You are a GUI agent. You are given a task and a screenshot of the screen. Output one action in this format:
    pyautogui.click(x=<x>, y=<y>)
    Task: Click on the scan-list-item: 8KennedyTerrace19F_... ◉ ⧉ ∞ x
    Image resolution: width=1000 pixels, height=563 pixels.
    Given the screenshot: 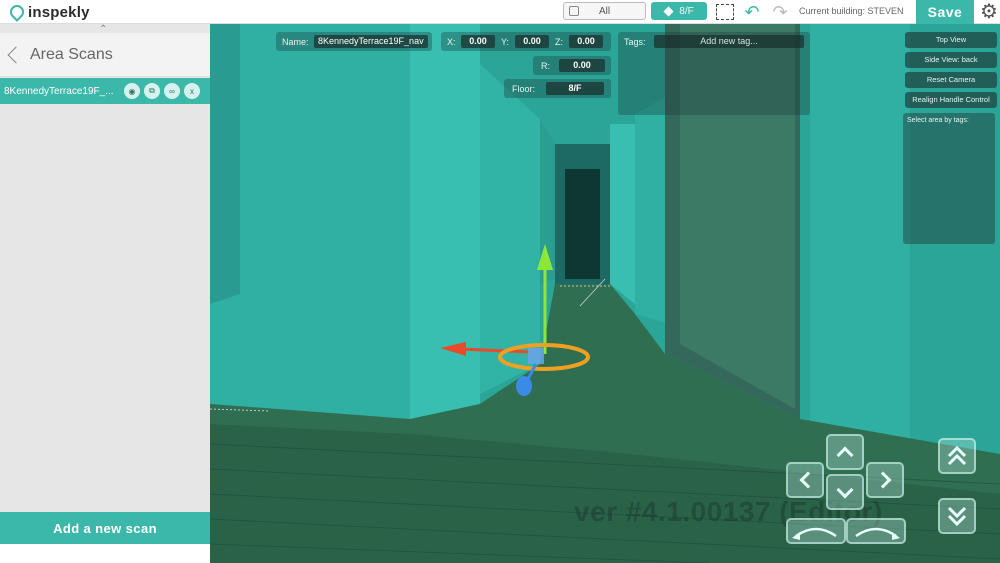 What is the action you would take?
    pyautogui.click(x=105, y=91)
    